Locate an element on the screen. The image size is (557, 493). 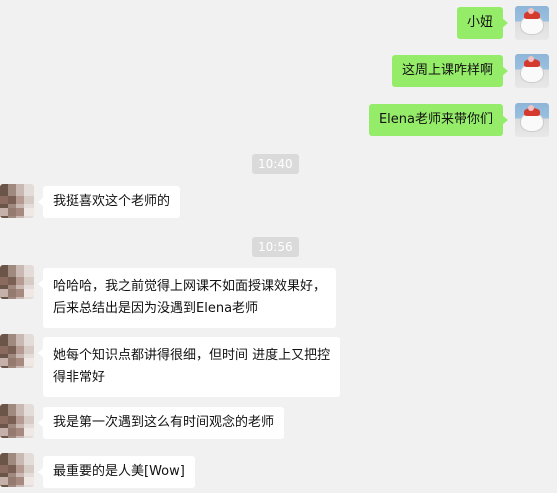
received-message-bubble: 哈哈哈，我之前觉得上网课不如面授课效果好， 后来总结出是因为没遇到Elena老师 is located at coordinates (187, 298).